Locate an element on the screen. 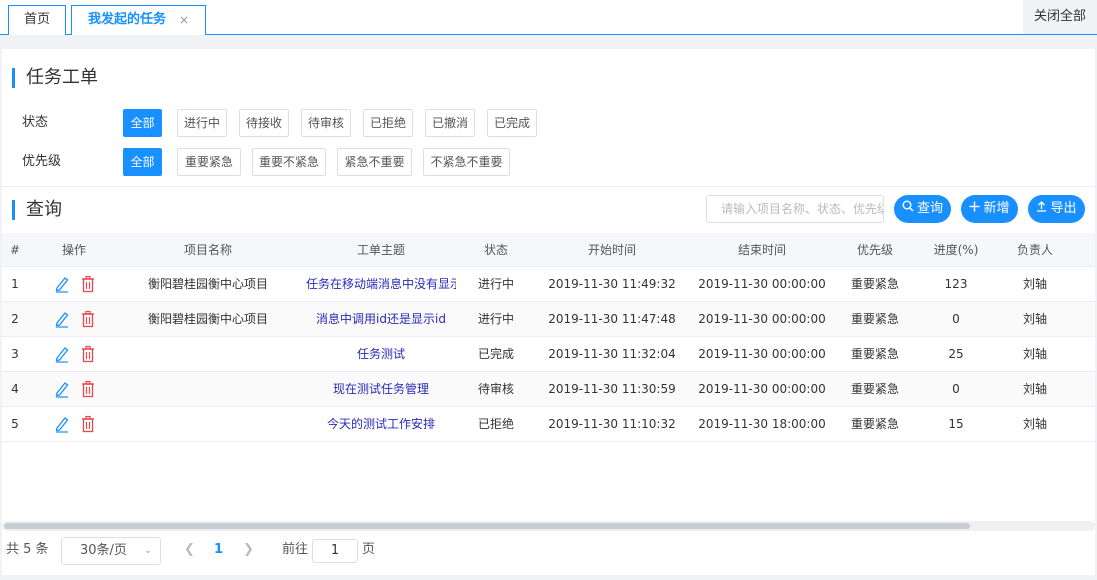 This screenshot has height=580, width=1097. tab-my-tasks: 我发起的任务 × is located at coordinates (138, 20).